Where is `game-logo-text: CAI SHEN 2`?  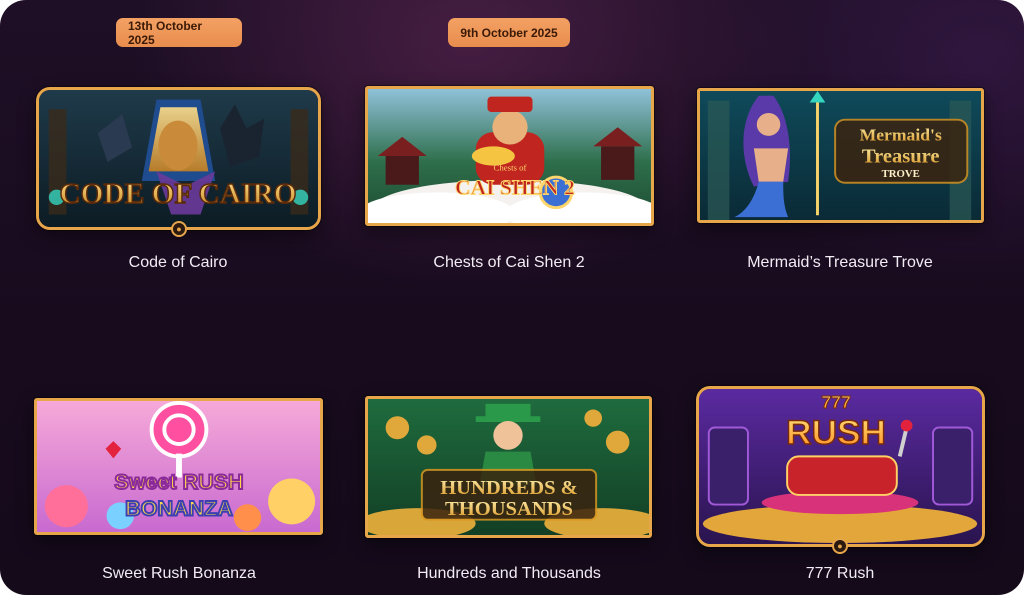
game-logo-text: CAI SHEN 2 is located at coordinates (515, 188).